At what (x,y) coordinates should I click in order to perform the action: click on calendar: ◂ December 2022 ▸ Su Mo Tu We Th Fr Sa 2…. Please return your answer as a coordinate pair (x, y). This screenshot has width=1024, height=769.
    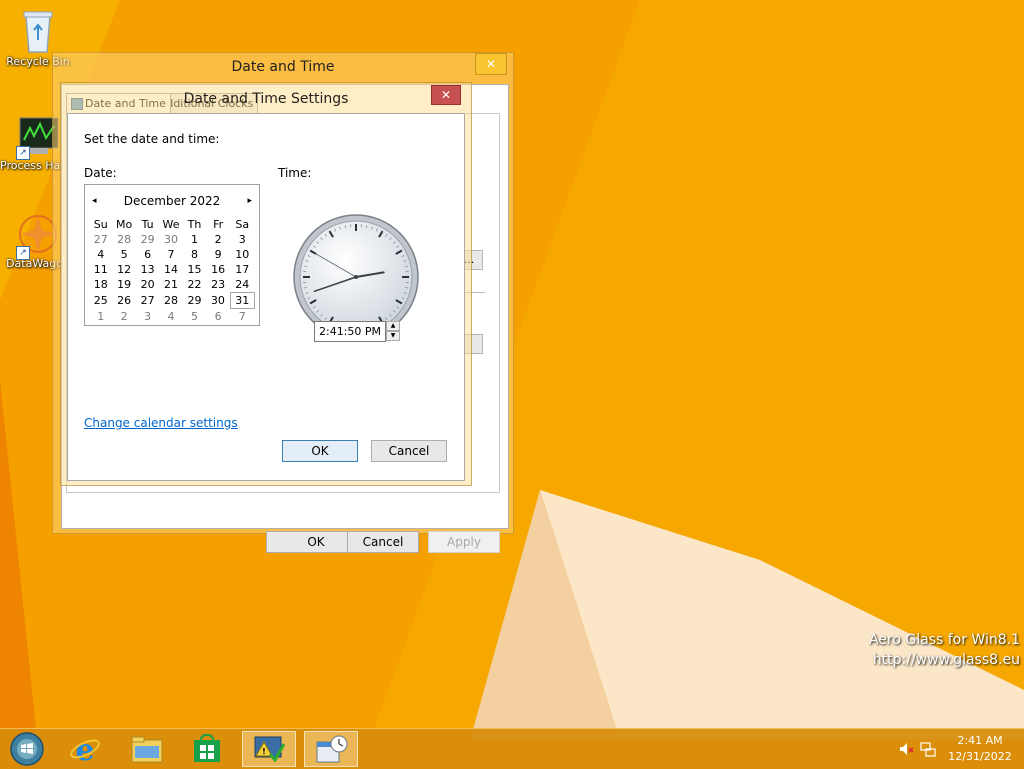
    Looking at the image, I should click on (172, 255).